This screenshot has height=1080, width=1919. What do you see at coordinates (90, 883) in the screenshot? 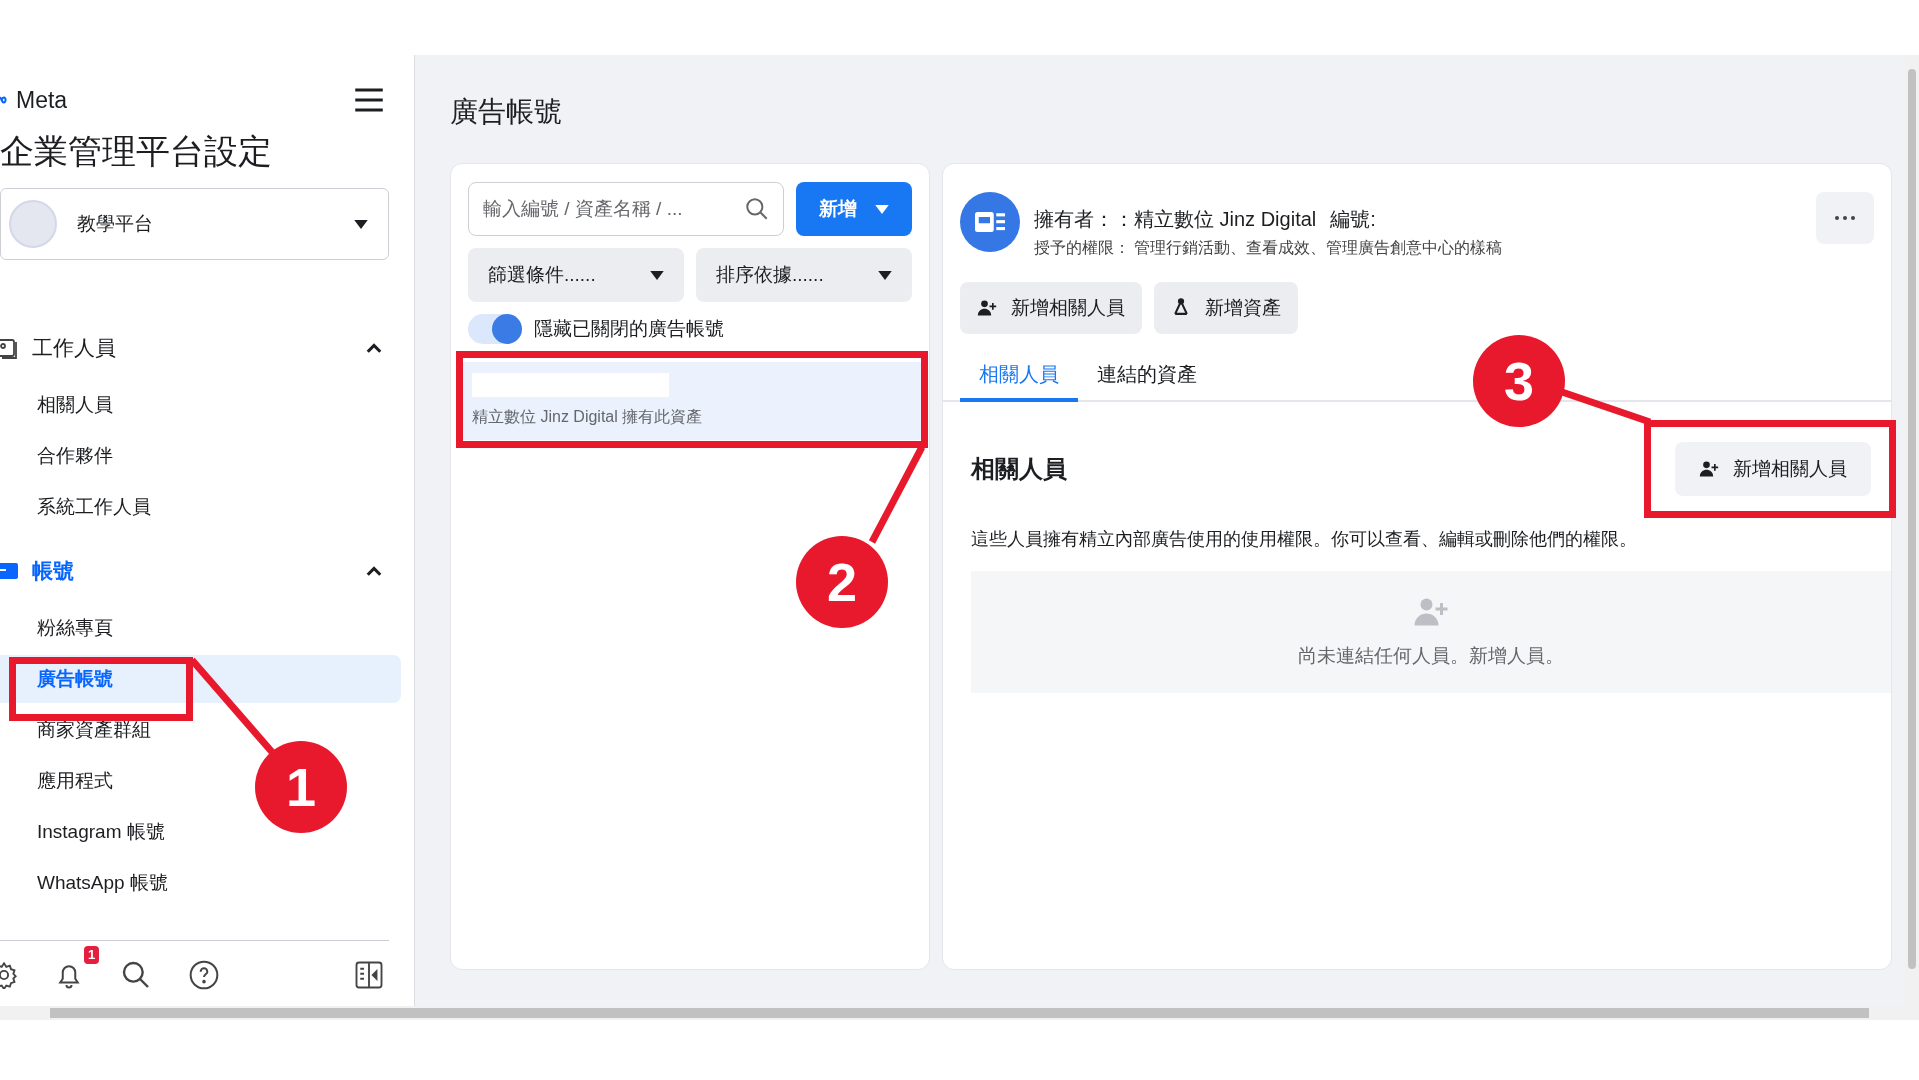
I see `sidebar-item: WhatsApp 帳號` at bounding box center [90, 883].